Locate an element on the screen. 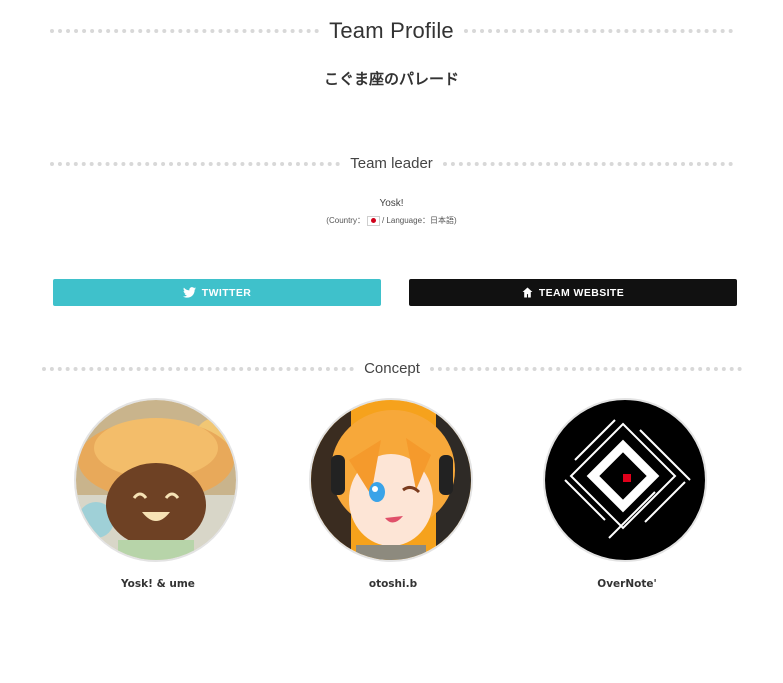  orange-hair-girl-illustration is located at coordinates (391, 480).